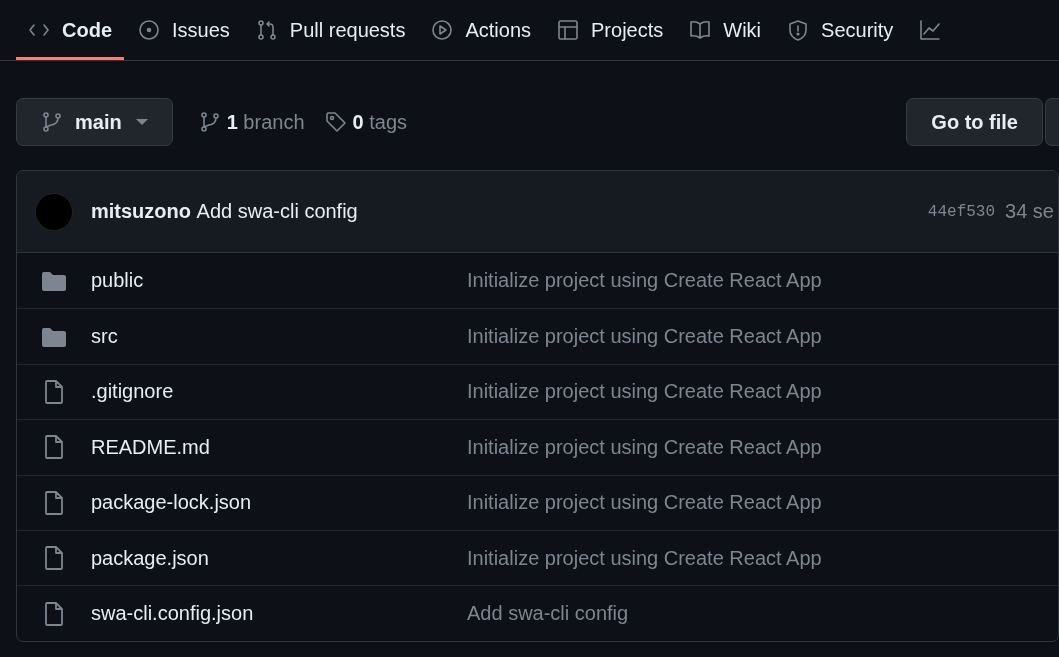  What do you see at coordinates (725, 30) in the screenshot?
I see `nav-tab: Wiki` at bounding box center [725, 30].